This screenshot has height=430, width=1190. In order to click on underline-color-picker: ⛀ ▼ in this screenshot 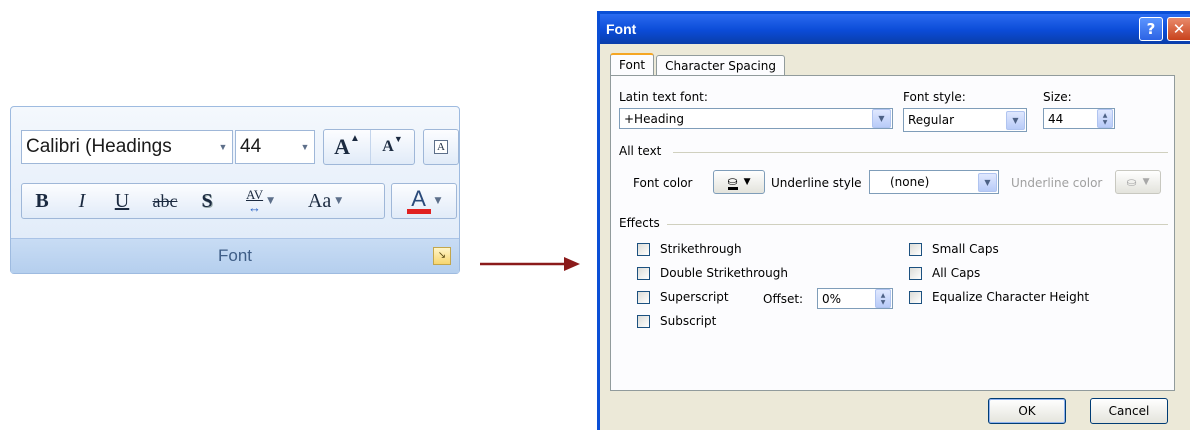, I will do `click(1138, 182)`.